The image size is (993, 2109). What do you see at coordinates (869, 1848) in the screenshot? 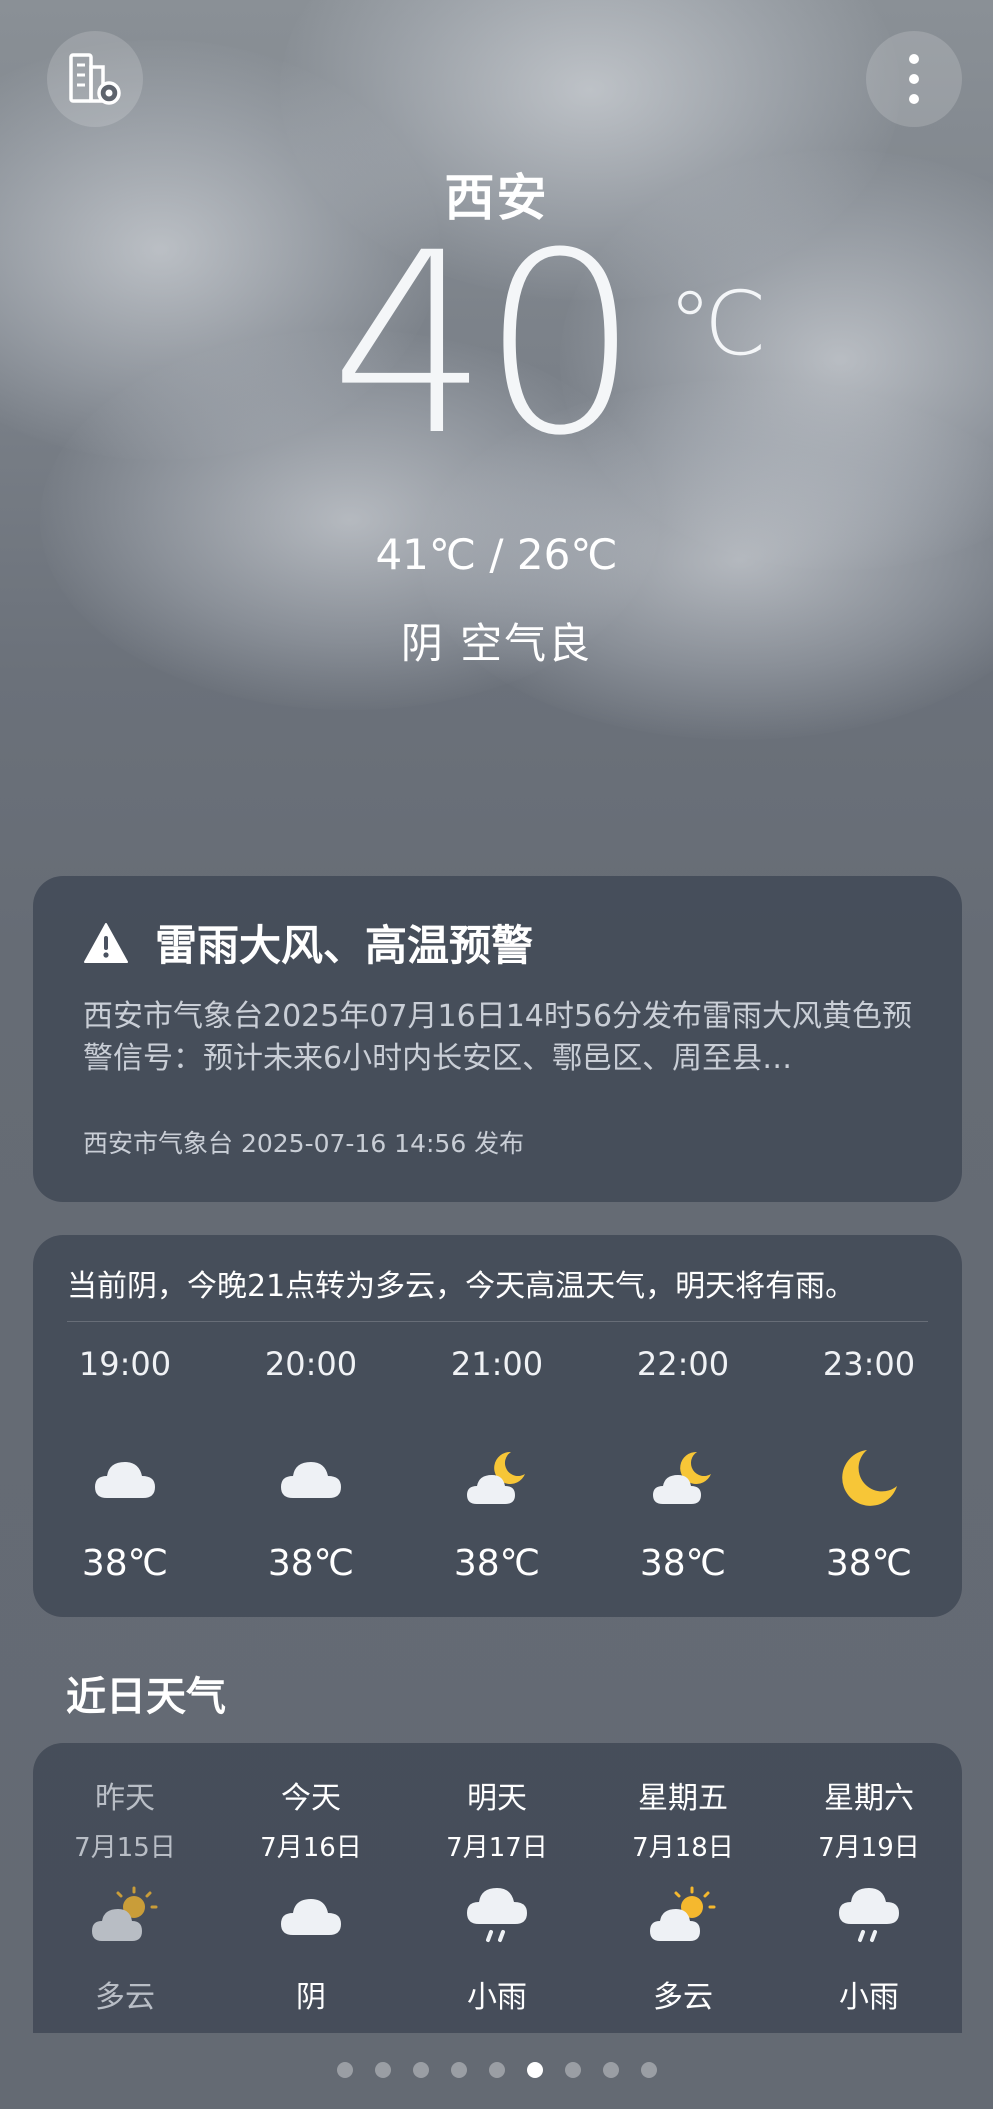
I see `day-date: 7月19日` at bounding box center [869, 1848].